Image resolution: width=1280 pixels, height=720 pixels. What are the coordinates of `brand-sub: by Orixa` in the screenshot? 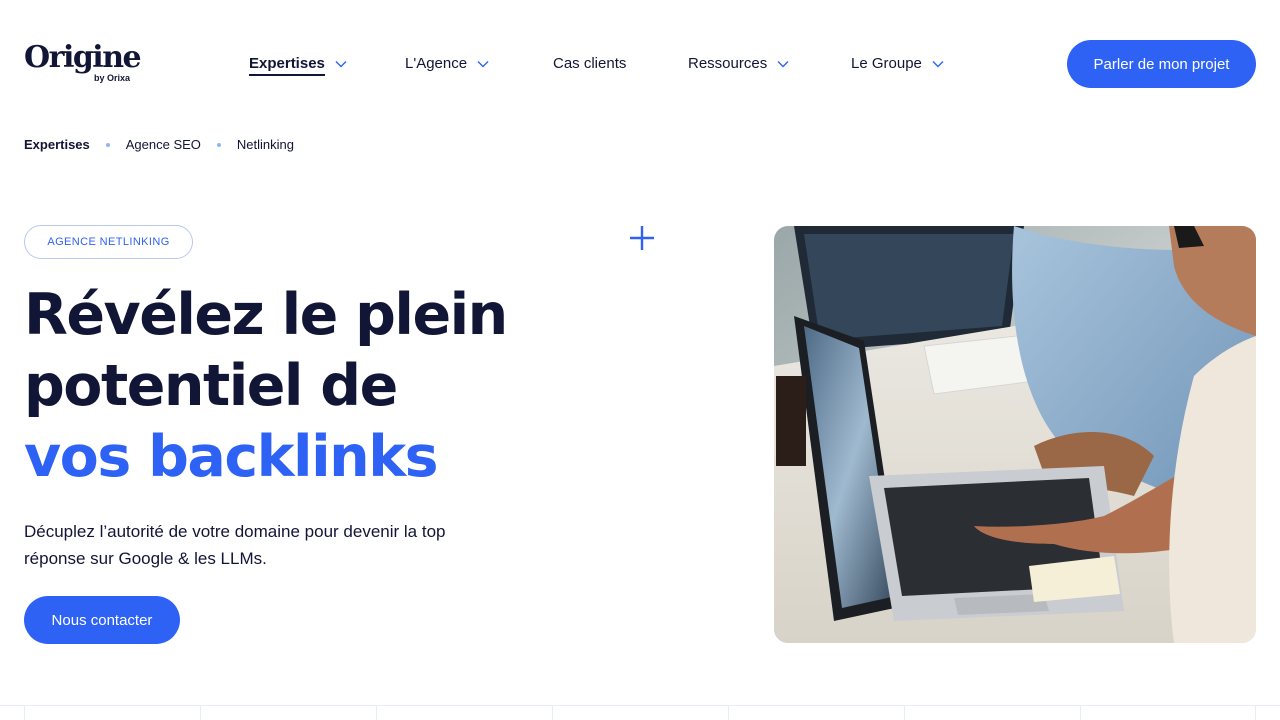 It's located at (112, 78).